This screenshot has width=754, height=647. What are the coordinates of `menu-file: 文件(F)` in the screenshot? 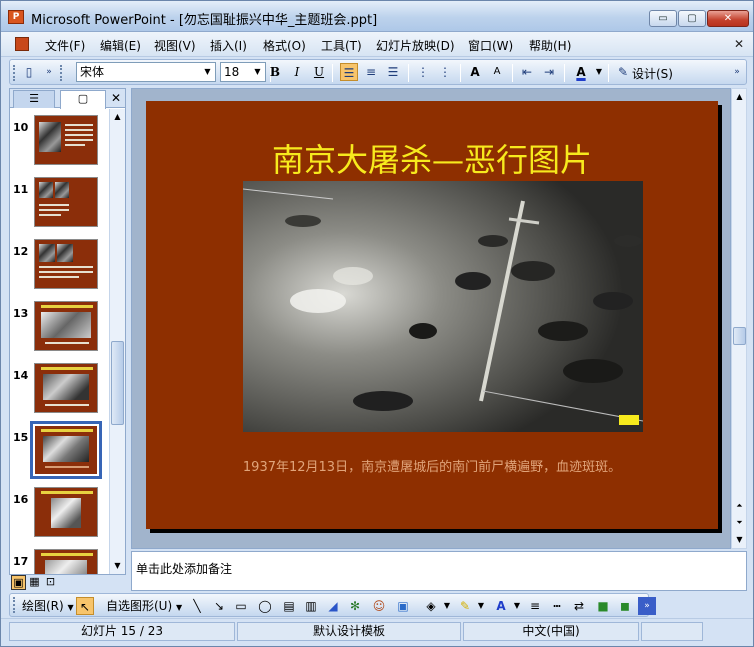 It's located at (65, 45).